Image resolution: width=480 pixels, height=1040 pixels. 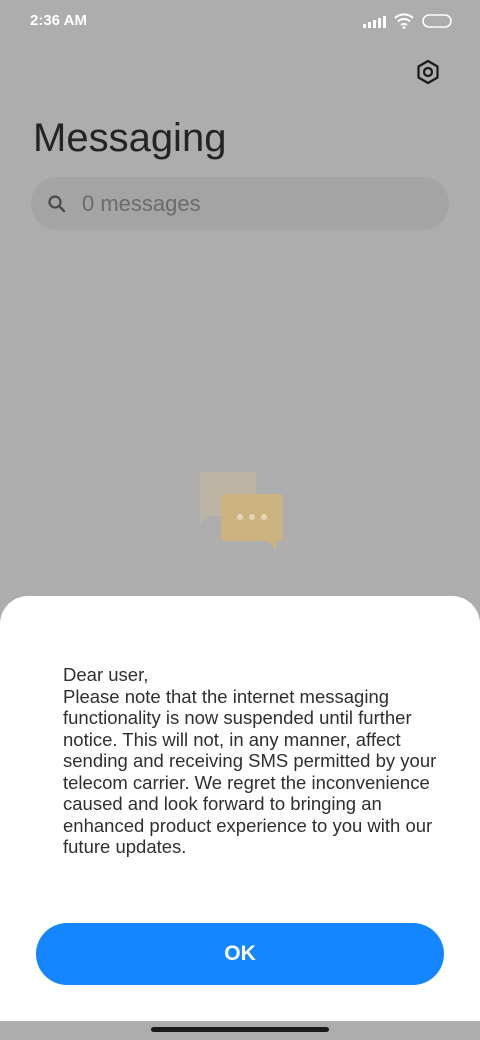 What do you see at coordinates (374, 21) in the screenshot?
I see `signal-icon` at bounding box center [374, 21].